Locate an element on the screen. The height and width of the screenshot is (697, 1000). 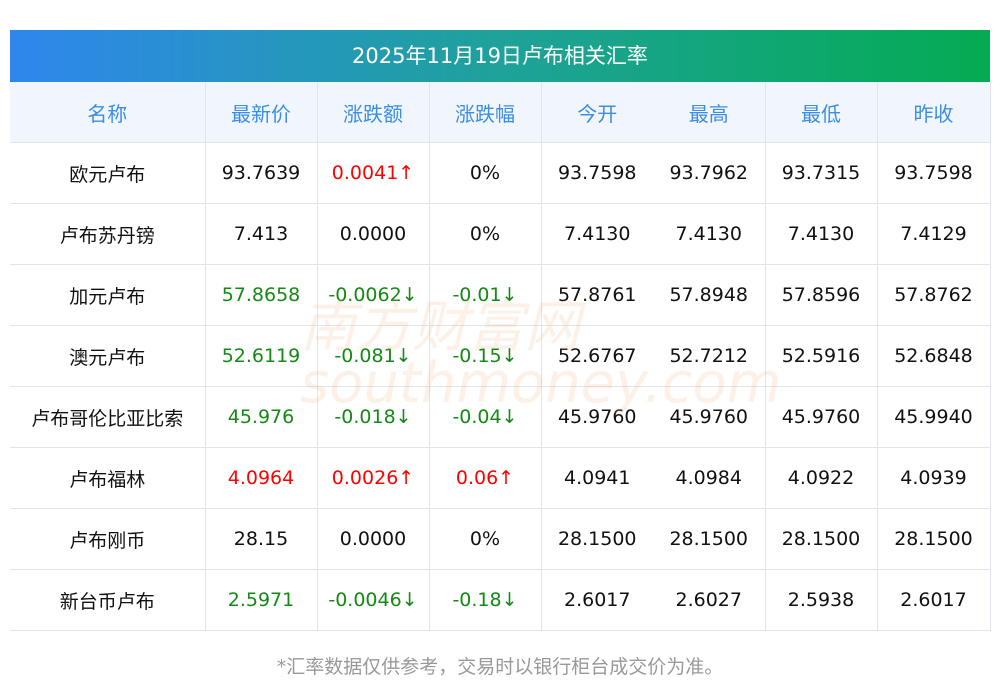
cell-change: -0.081↓ is located at coordinates (372, 356).